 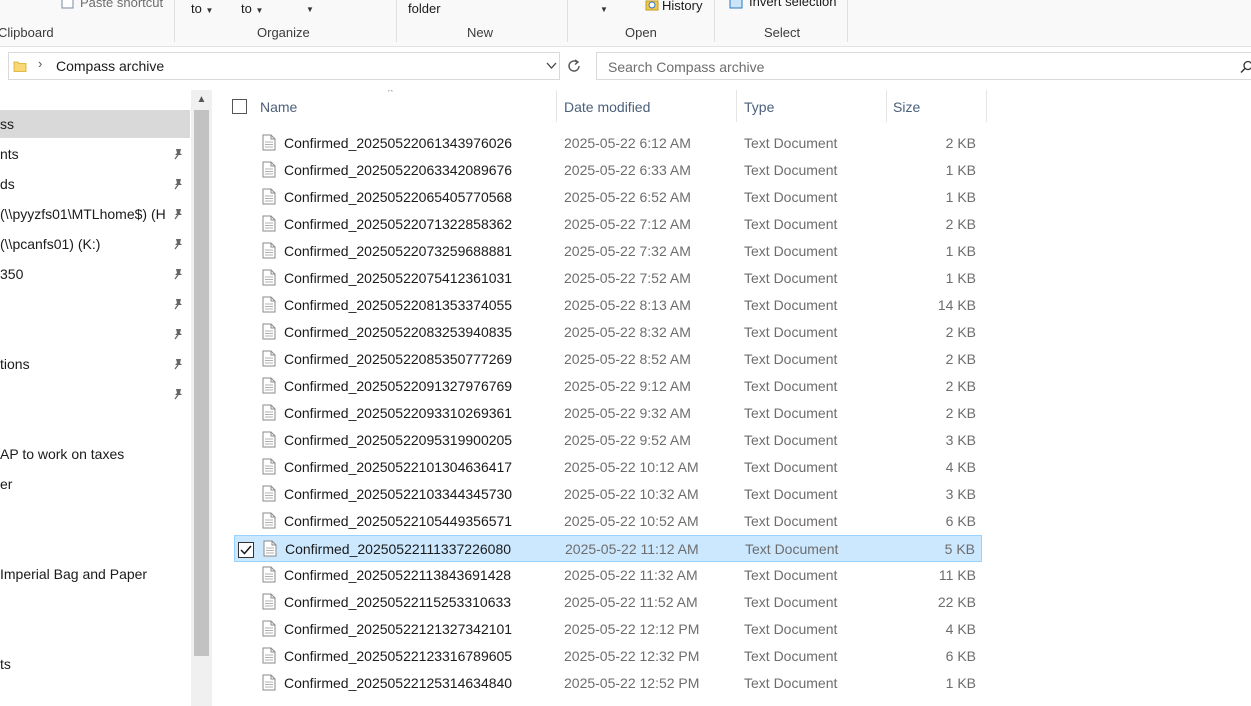 What do you see at coordinates (121, 5) in the screenshot?
I see `paste-shortcut-button: Paste shortcut` at bounding box center [121, 5].